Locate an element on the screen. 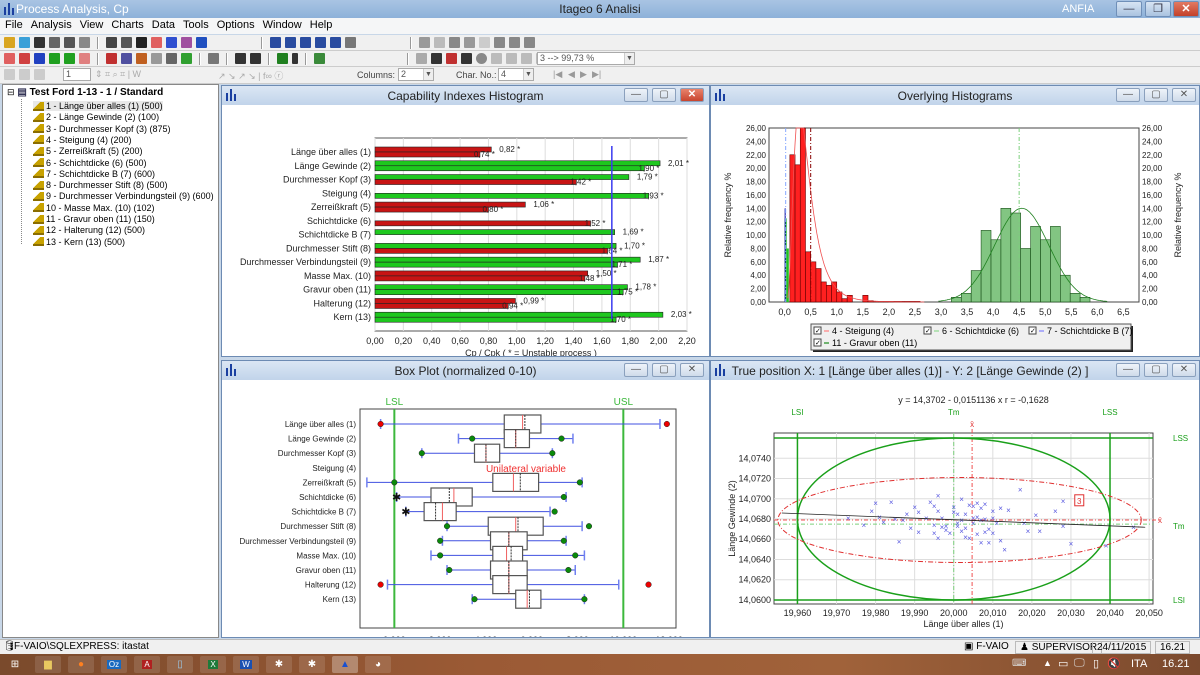 The height and width of the screenshot is (675, 1200). square-icon is located at coordinates (469, 42).